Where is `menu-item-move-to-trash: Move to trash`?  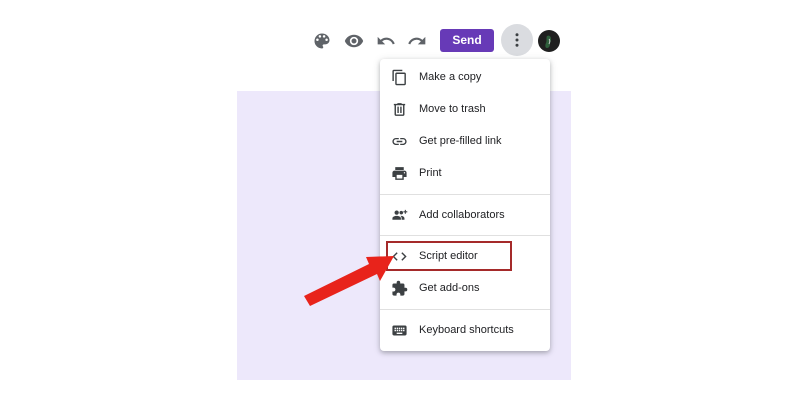 menu-item-move-to-trash: Move to trash is located at coordinates (465, 109).